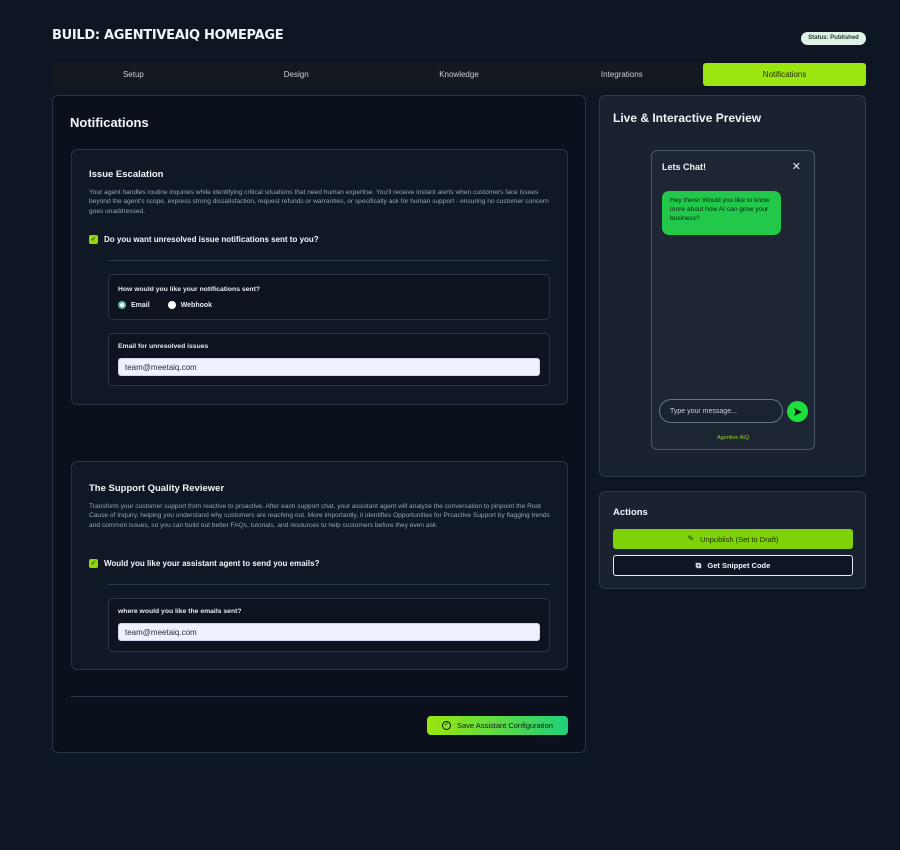  Describe the element at coordinates (126, 174) in the screenshot. I see `issue-escalation-title: Issue Escalation` at that location.